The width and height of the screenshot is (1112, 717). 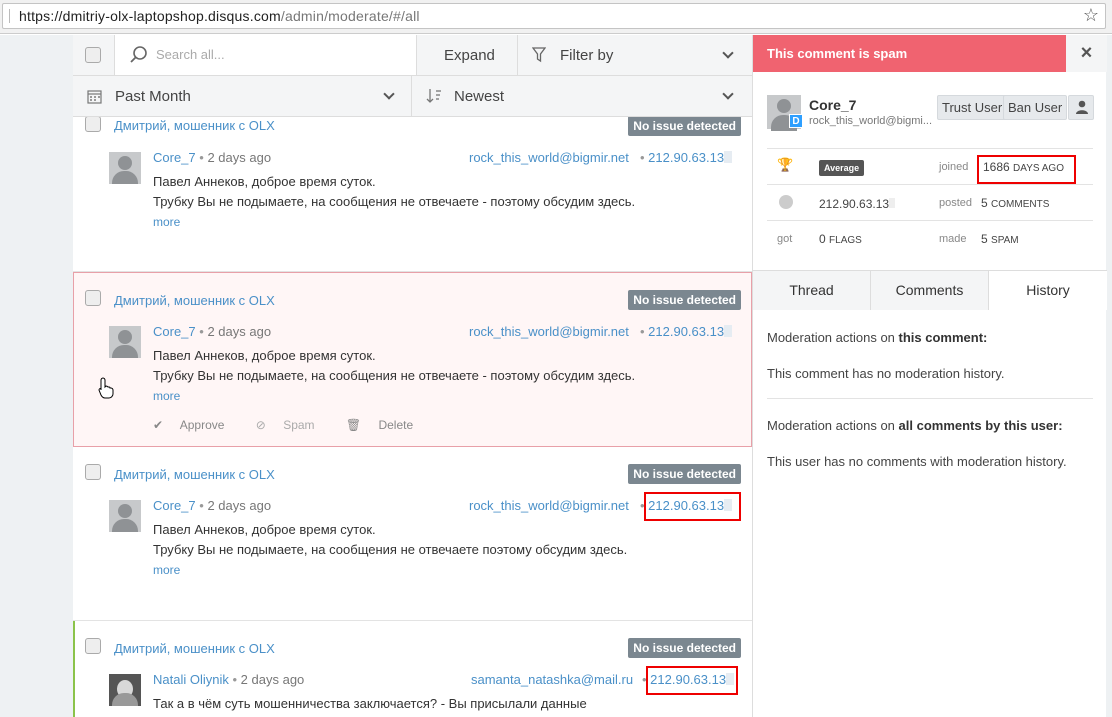 I want to click on user-ip: 212.90.63.13, so click(x=857, y=204).